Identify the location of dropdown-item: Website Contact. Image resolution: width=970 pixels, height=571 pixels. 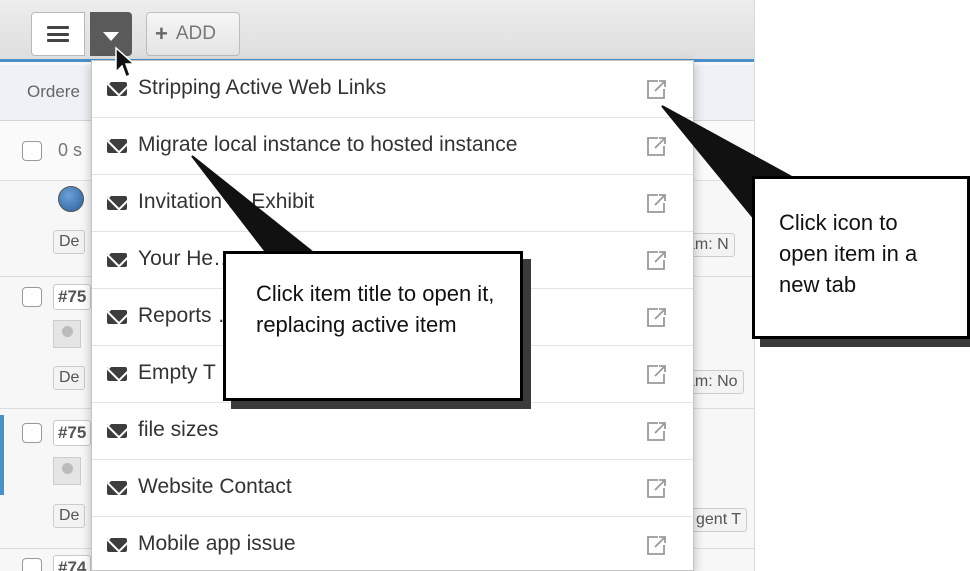
(392, 488).